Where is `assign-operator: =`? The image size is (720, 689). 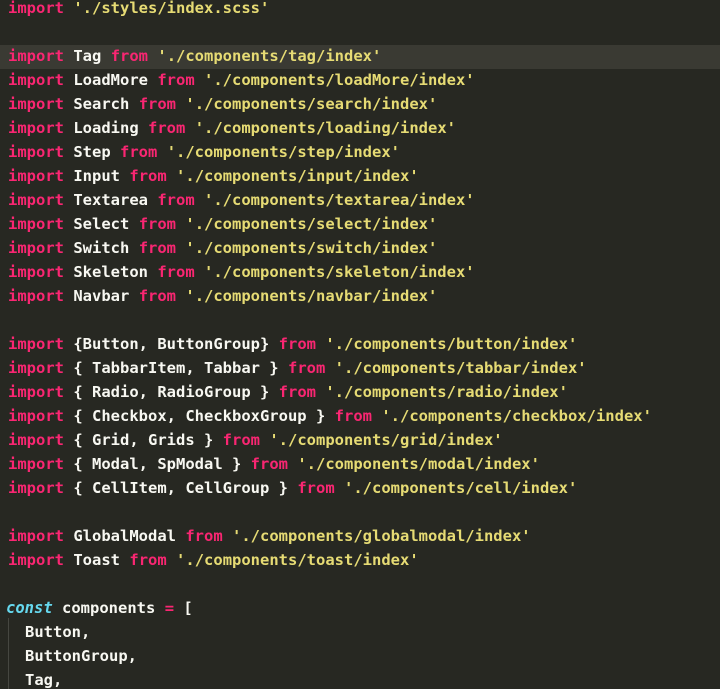 assign-operator: = is located at coordinates (169, 608).